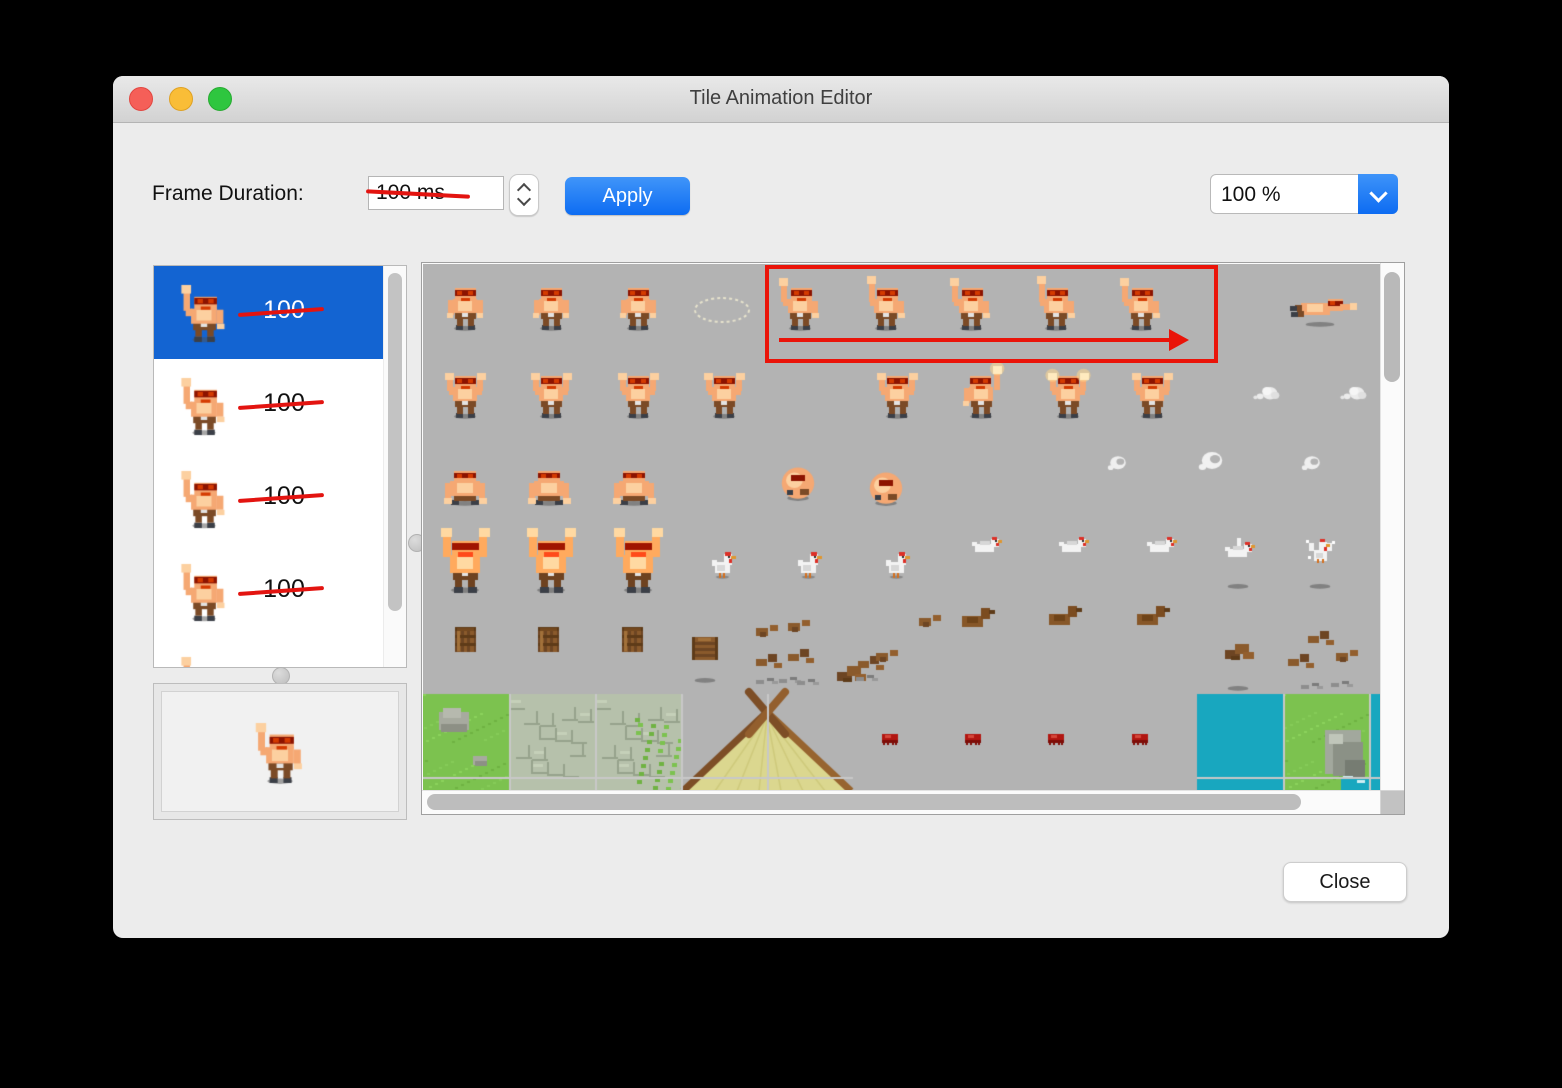 This screenshot has width=1562, height=1088. What do you see at coordinates (524, 199) in the screenshot?
I see `stepper-down-icon` at bounding box center [524, 199].